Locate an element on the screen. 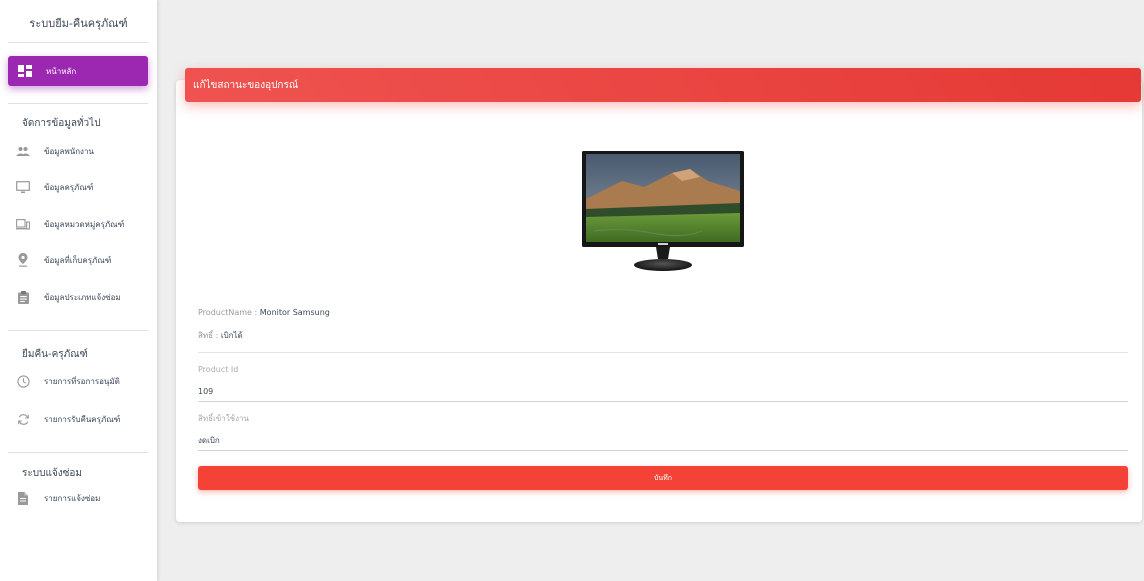 Image resolution: width=1144 pixels, height=581 pixels. sidebar-item-employees: ข้อมูลพนักงาน is located at coordinates (83, 151).